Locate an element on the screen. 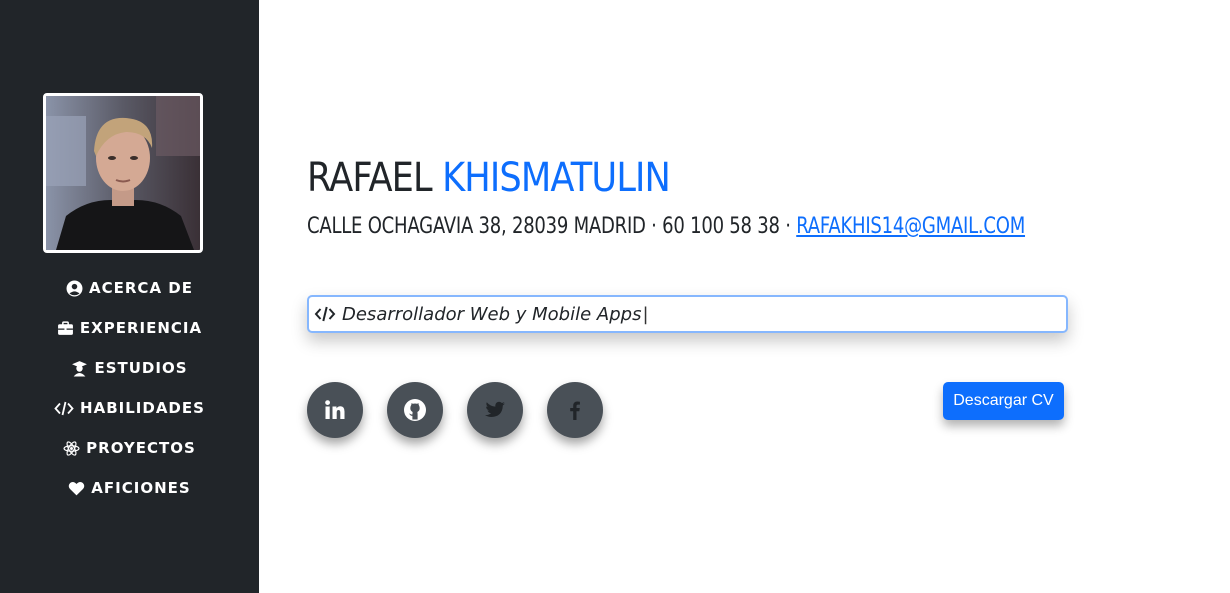 The height and width of the screenshot is (593, 1230). heart-icon is located at coordinates (76, 488).